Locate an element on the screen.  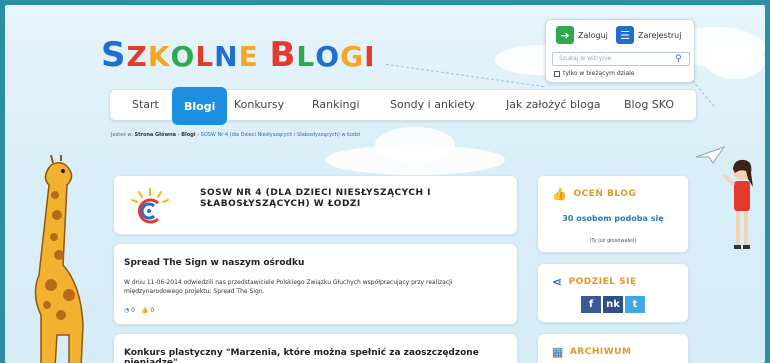
comment-icon: ◔ is located at coordinates (127, 310).